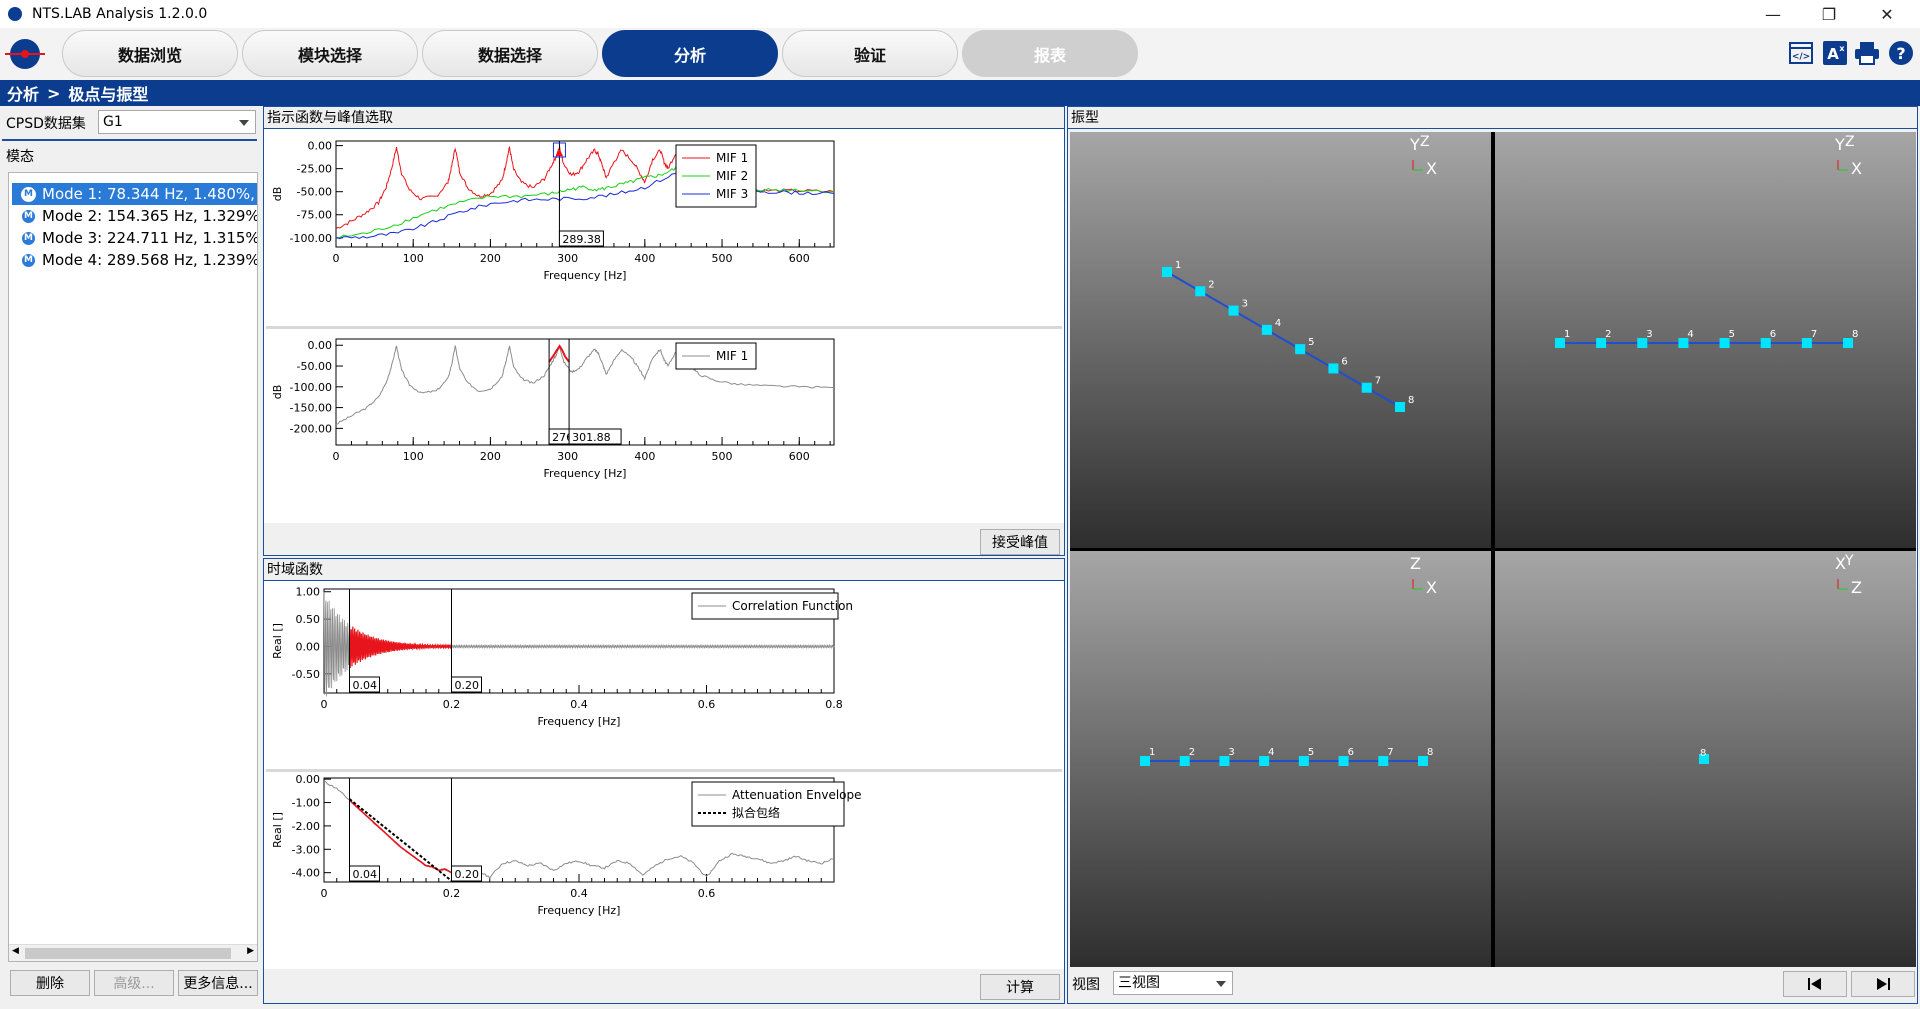 The image size is (1920, 1009). I want to click on next-frame-button, so click(1883, 984).